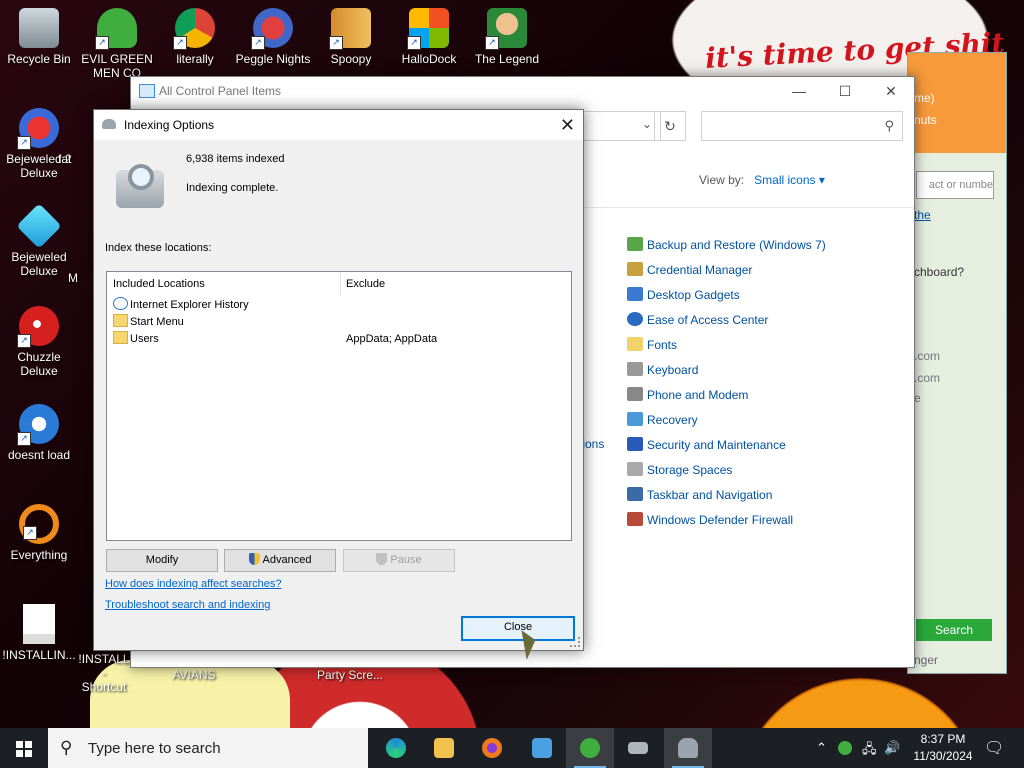 The width and height of the screenshot is (1024, 768). Describe the element at coordinates (575, 642) in the screenshot. I see `resize-grip-icon` at that location.